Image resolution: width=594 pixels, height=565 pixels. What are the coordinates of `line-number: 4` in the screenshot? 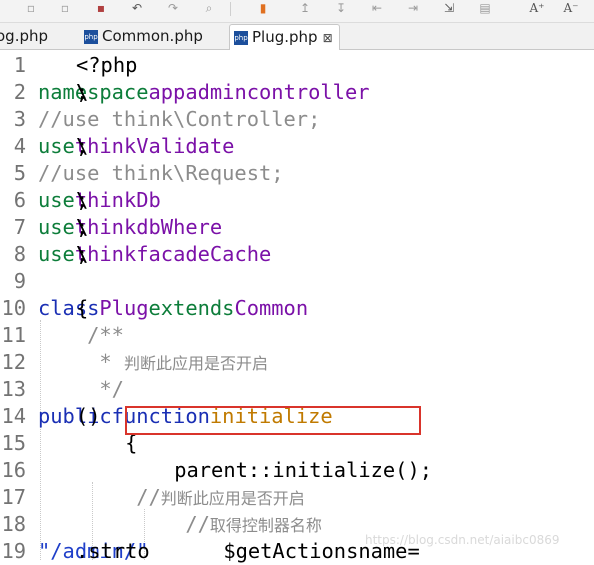 It's located at (19, 146).